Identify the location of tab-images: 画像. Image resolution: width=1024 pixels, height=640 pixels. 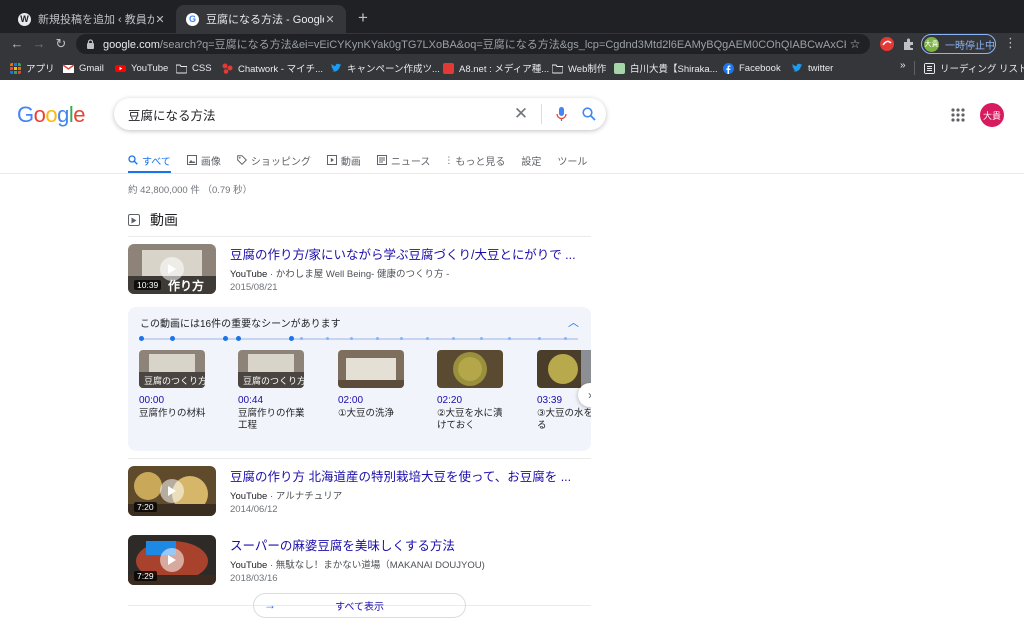
(203, 160).